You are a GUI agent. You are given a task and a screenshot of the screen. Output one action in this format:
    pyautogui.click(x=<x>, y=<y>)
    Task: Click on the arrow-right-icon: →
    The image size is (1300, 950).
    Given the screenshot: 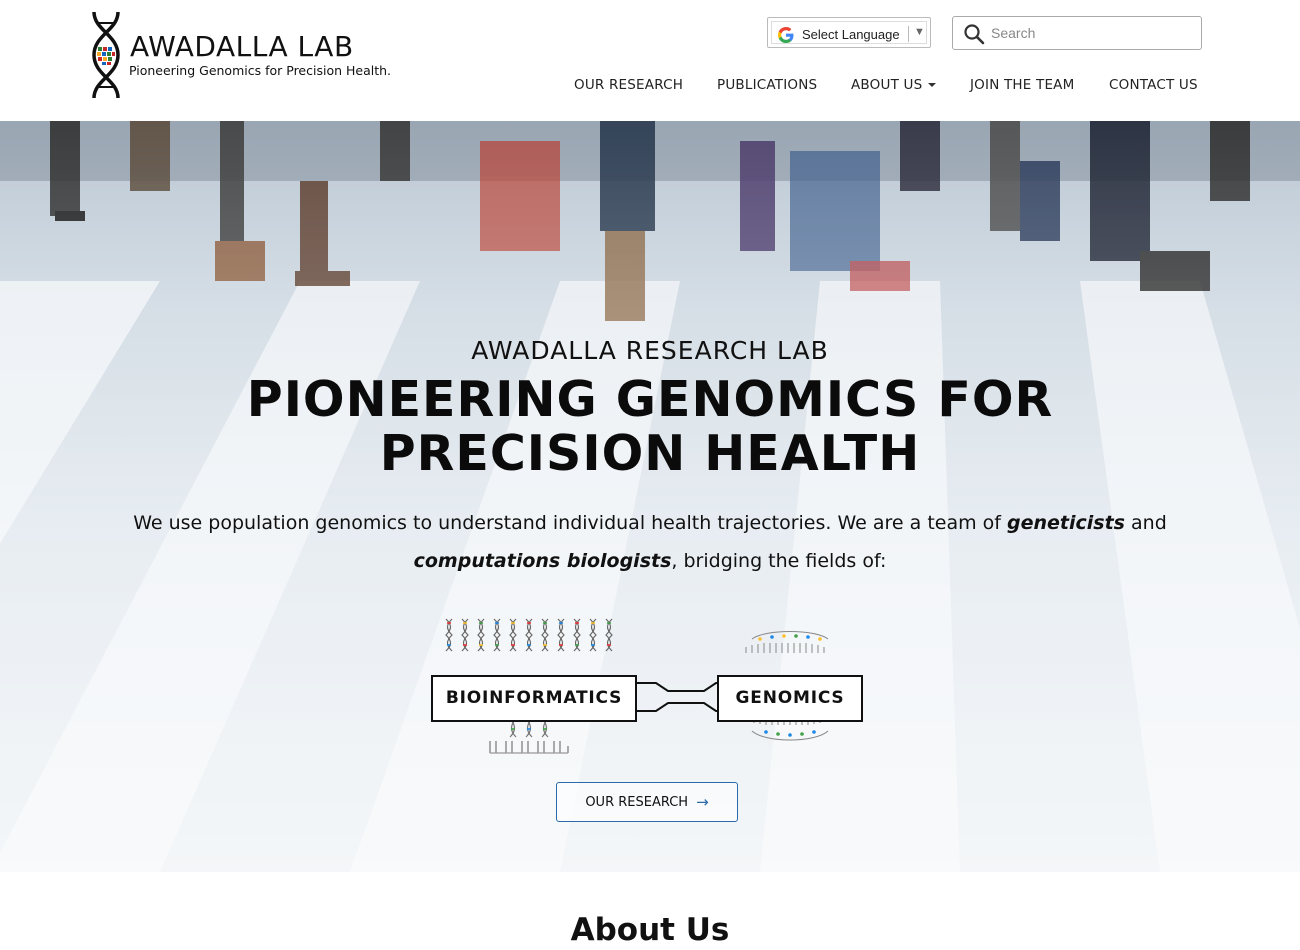 What is the action you would take?
    pyautogui.click(x=702, y=801)
    